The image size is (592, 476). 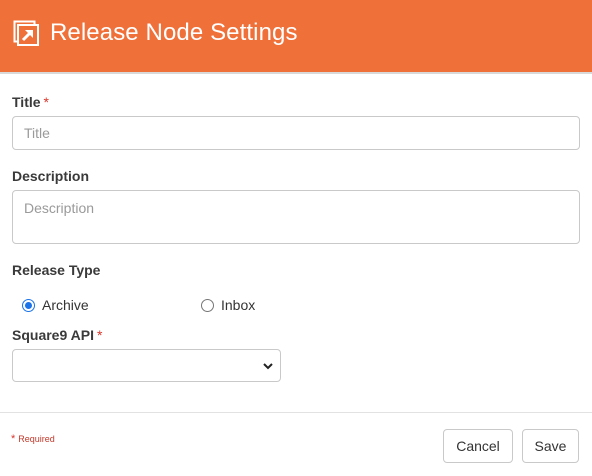 I want to click on api-label-text: Square9 API, so click(x=53, y=335).